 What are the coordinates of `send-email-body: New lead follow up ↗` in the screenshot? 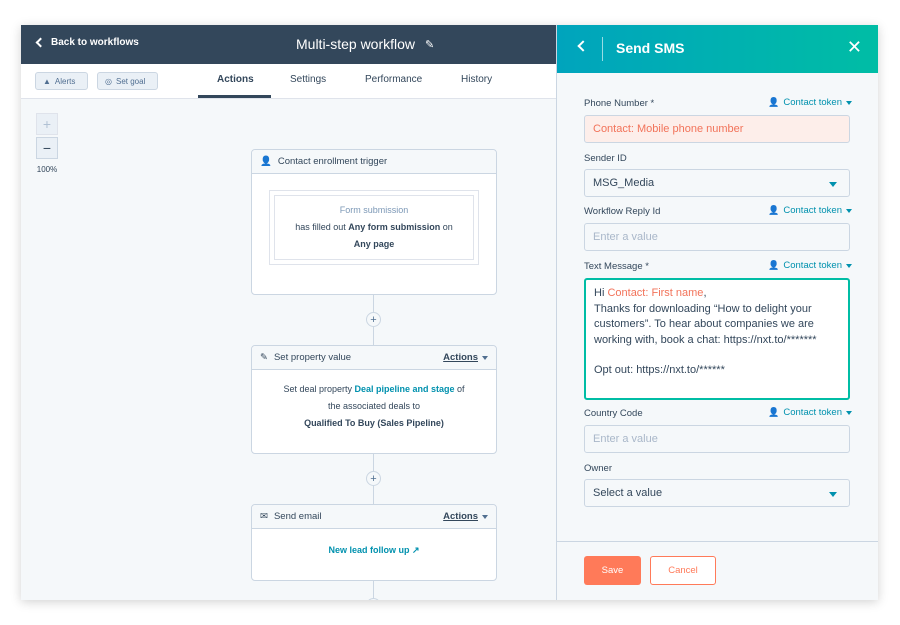 It's located at (374, 544).